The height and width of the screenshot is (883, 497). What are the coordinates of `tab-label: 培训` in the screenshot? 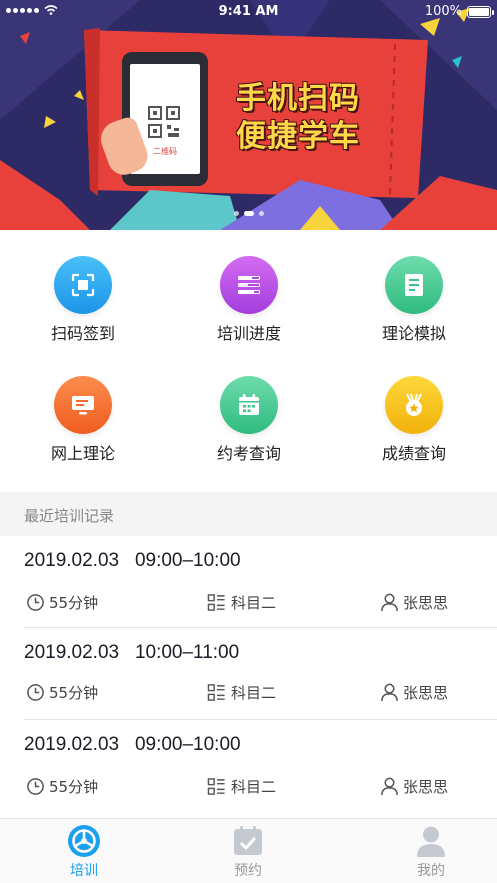 It's located at (84, 871).